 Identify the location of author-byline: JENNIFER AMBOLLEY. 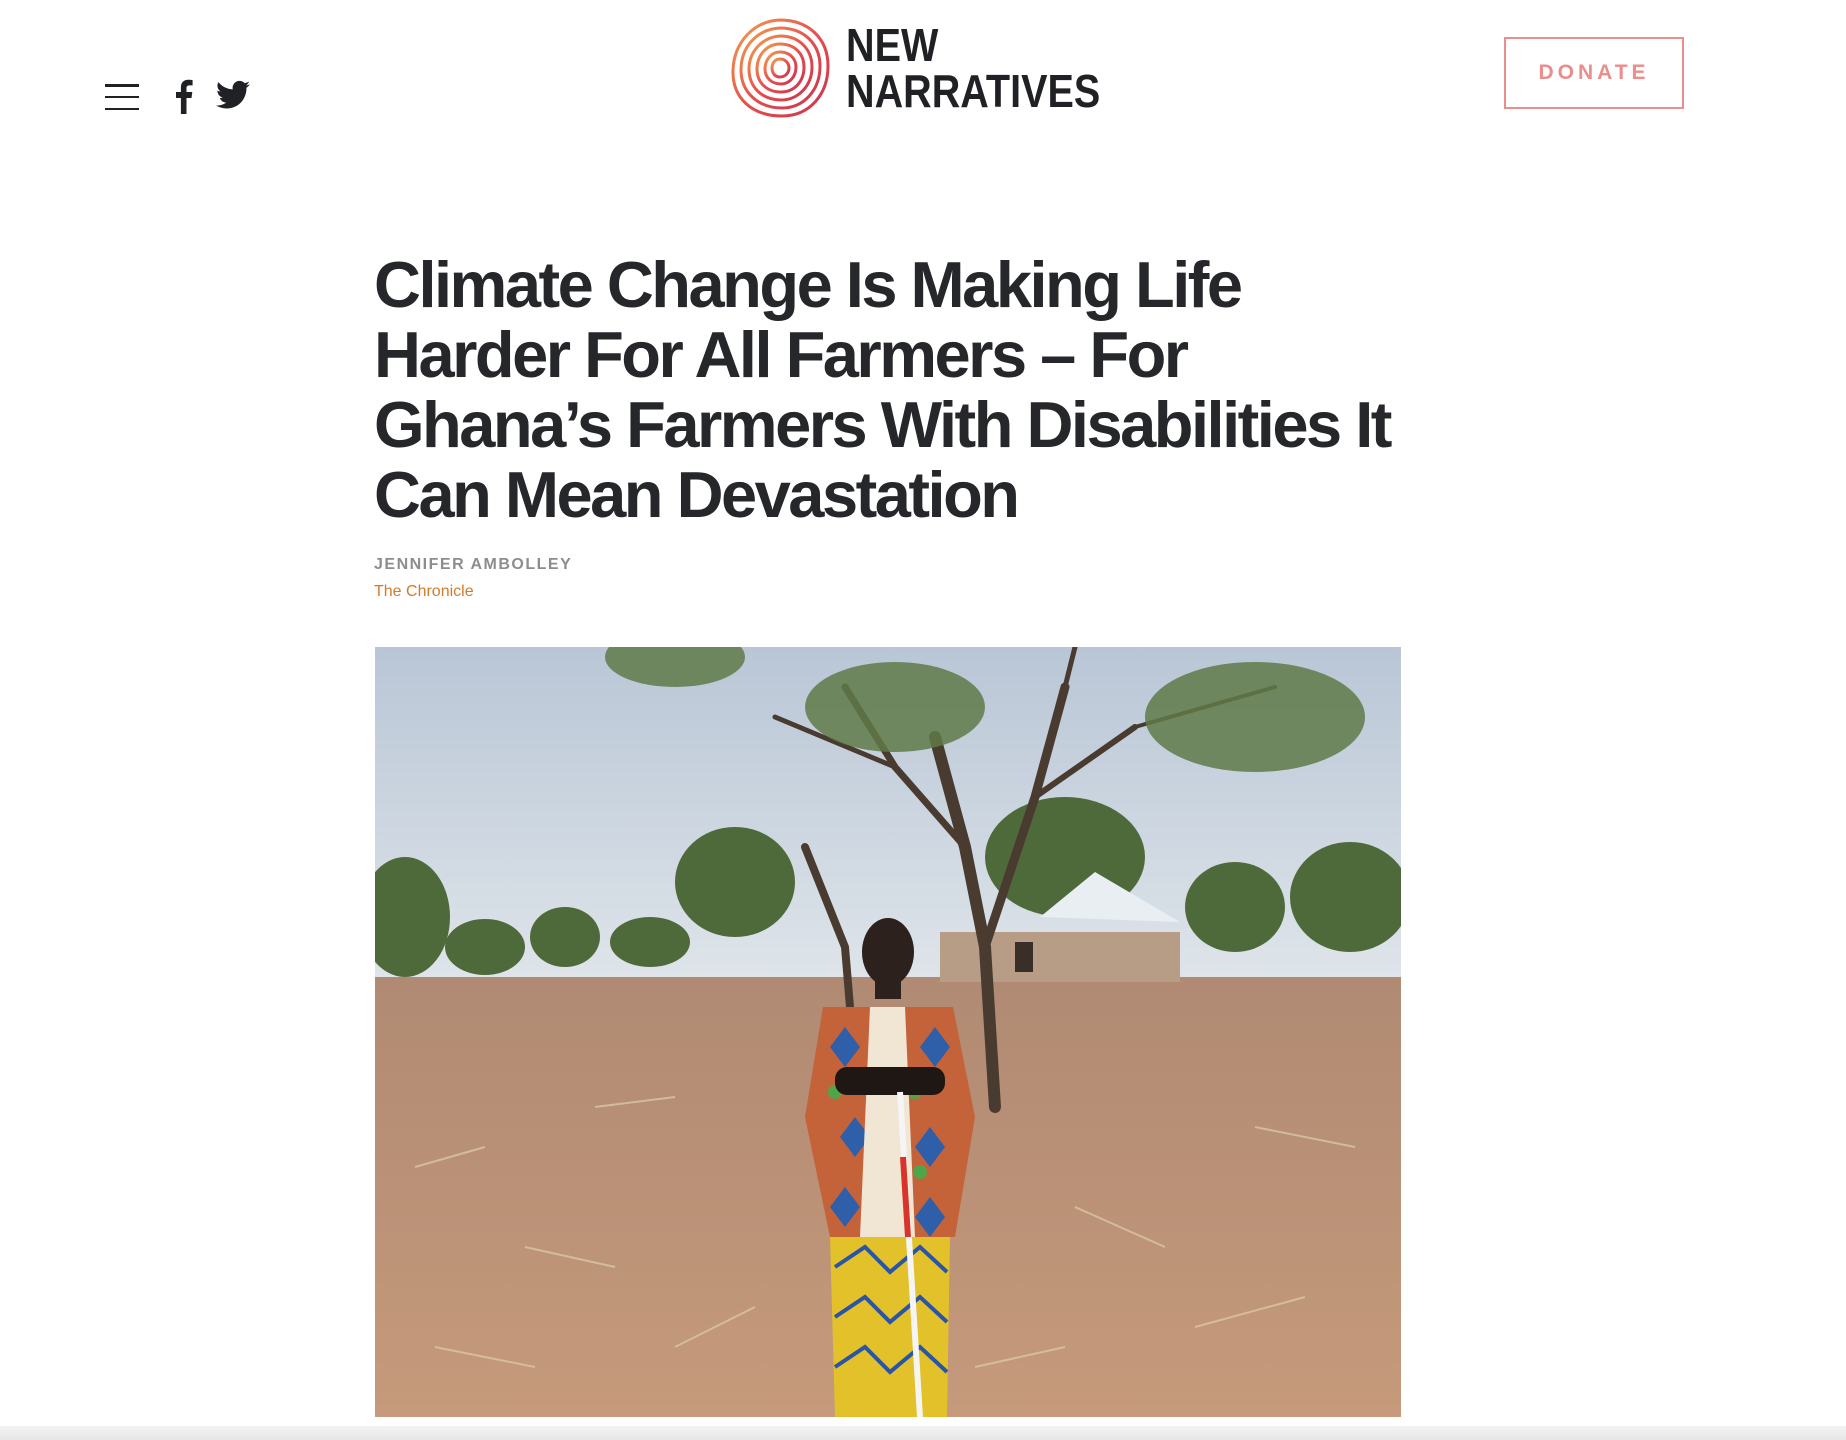
(473, 565).